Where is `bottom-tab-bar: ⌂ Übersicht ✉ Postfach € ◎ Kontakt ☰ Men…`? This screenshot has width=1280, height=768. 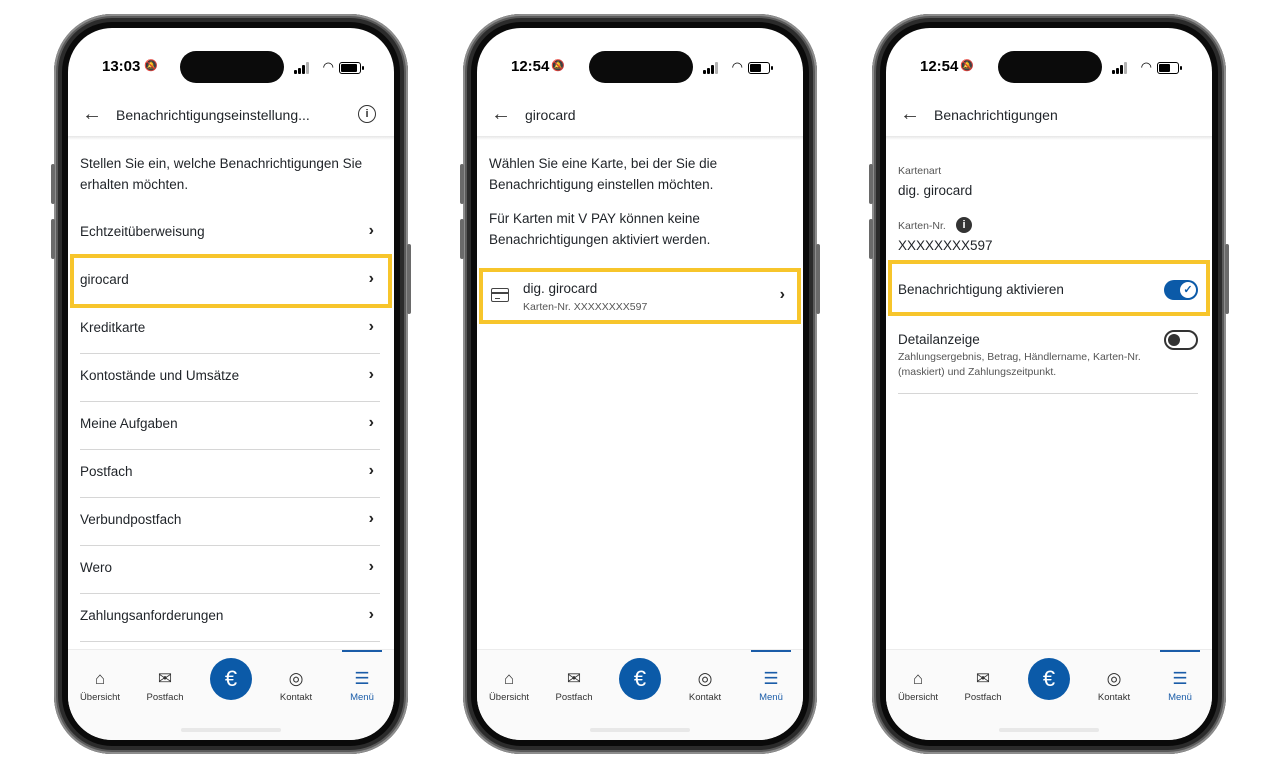
bottom-tab-bar: ⌂ Übersicht ✉ Postfach € ◎ Kontakt ☰ Men… is located at coordinates (231, 694).